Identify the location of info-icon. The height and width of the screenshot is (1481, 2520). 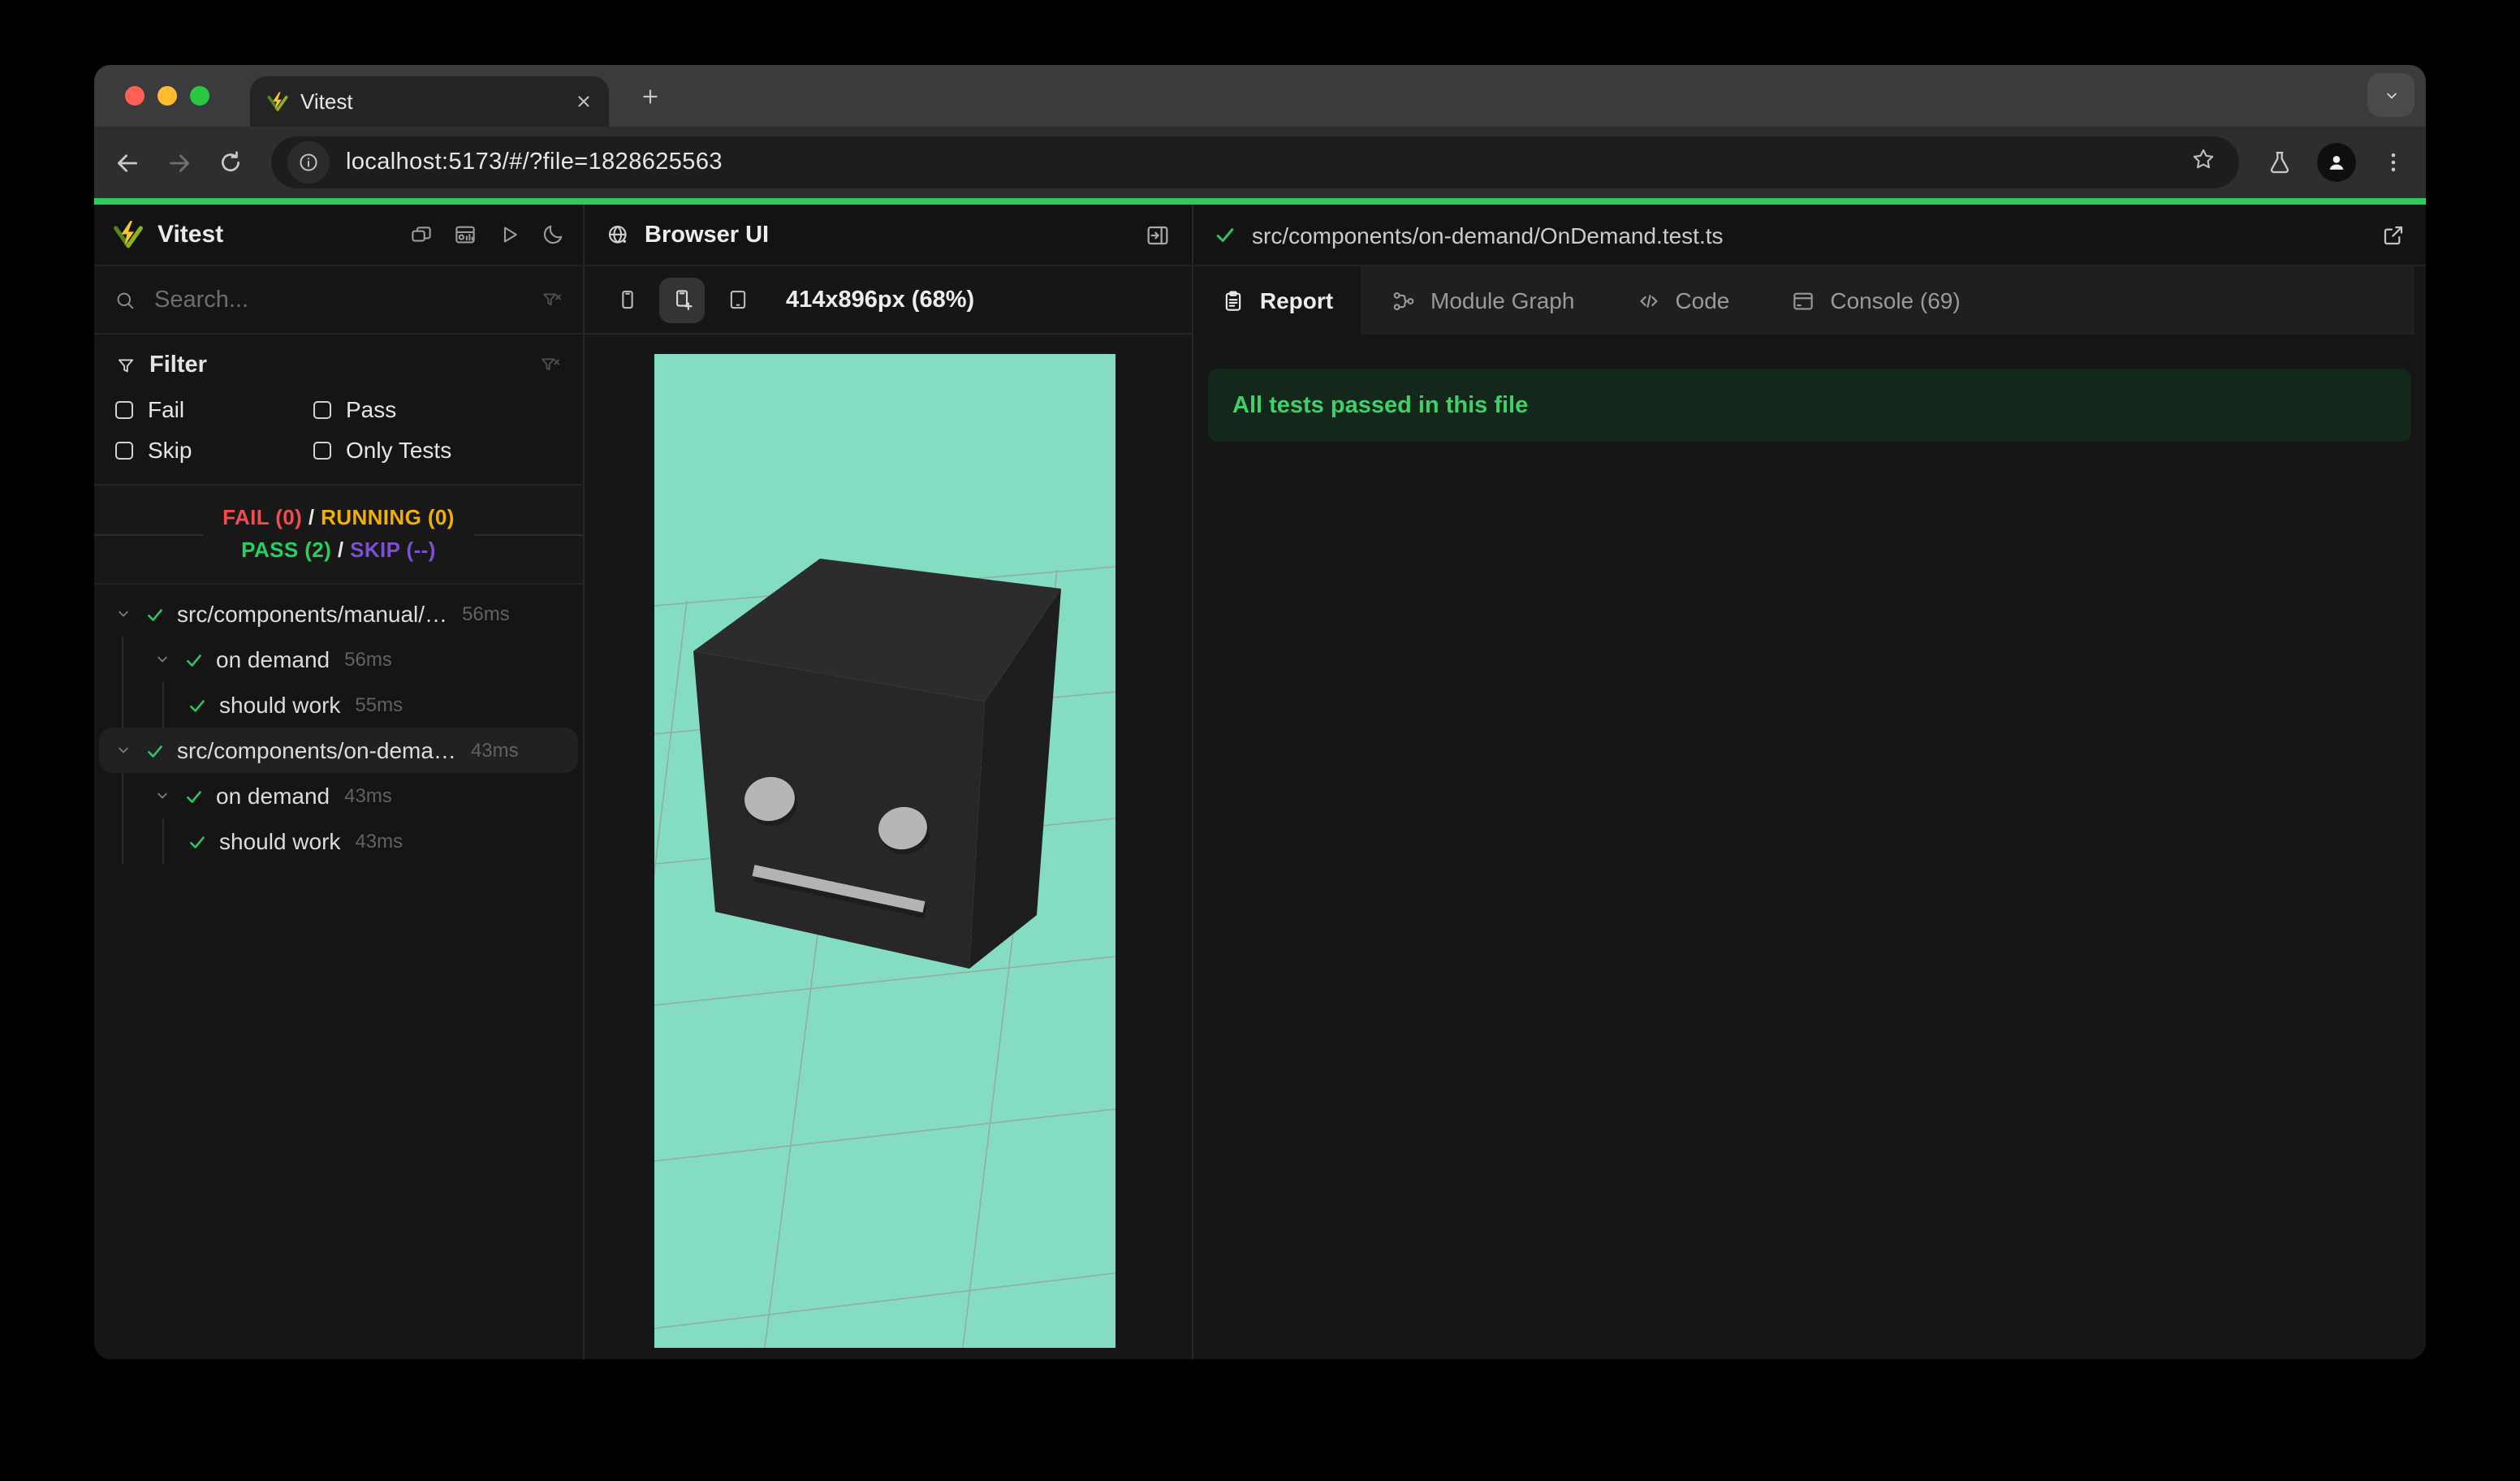
(309, 162).